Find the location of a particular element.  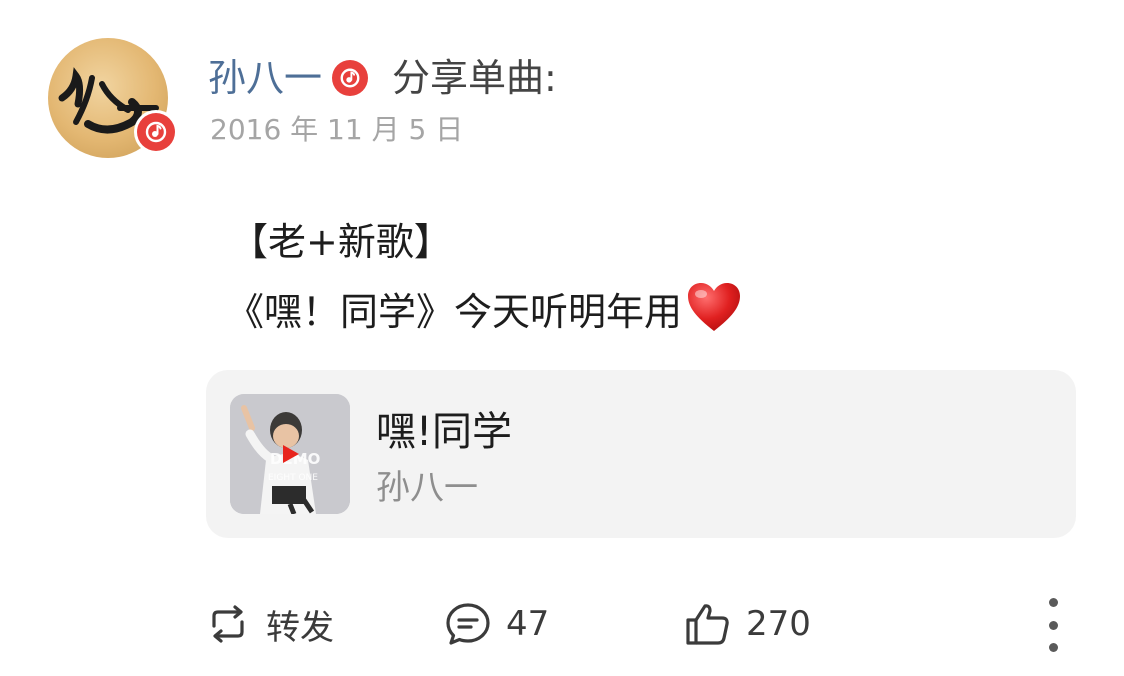

album-cover: DEMO EIGHT ONE is located at coordinates (290, 454).